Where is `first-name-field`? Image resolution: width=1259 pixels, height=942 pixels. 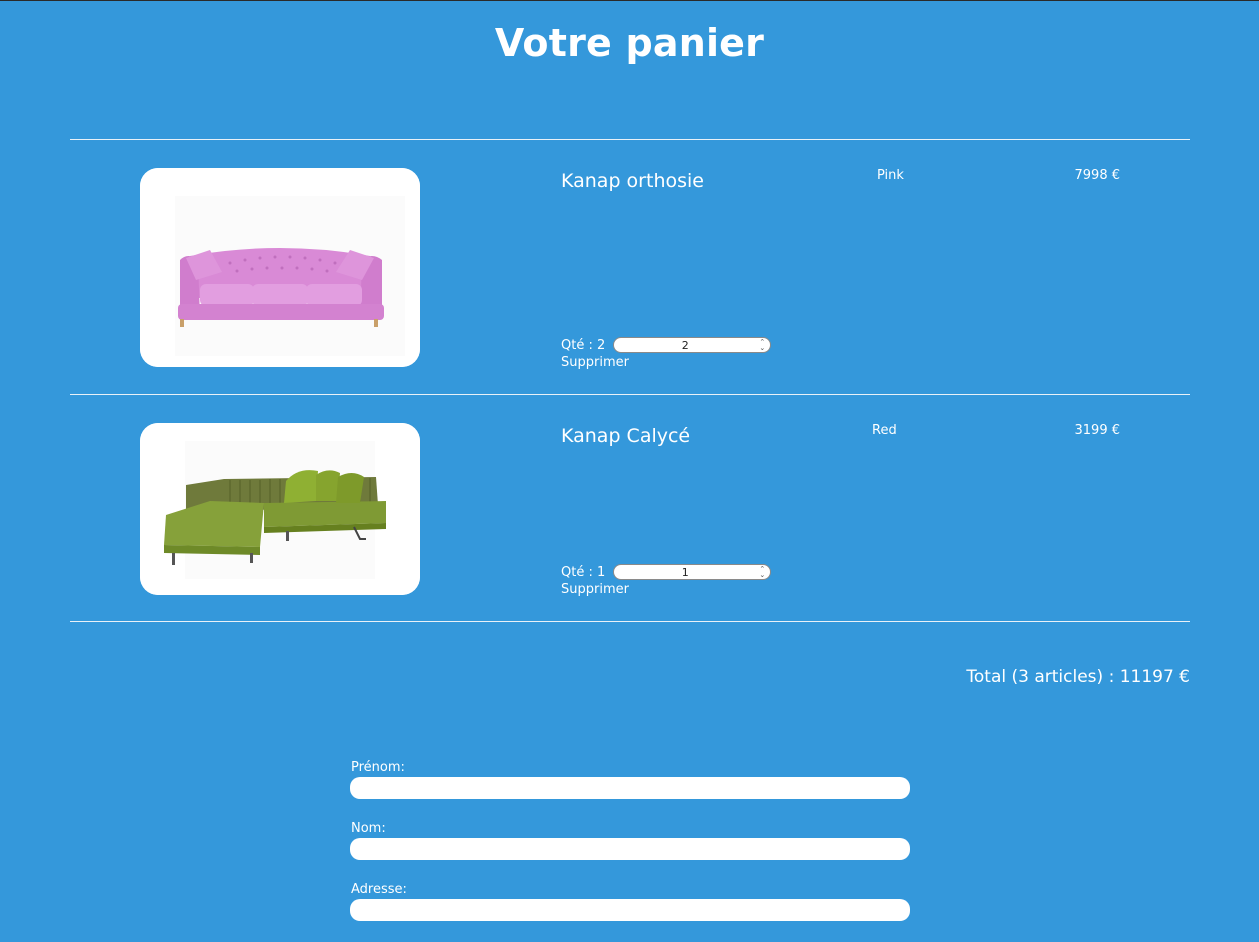
first-name-field is located at coordinates (630, 788).